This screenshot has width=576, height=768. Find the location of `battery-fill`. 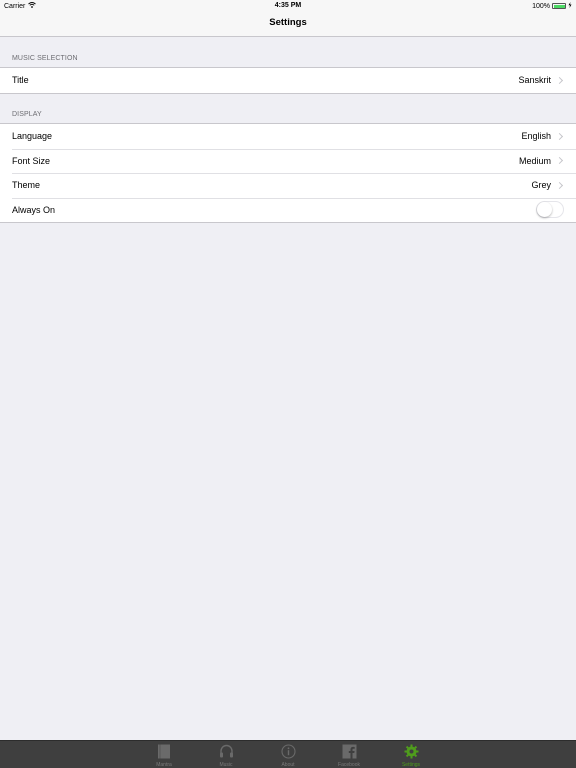

battery-fill is located at coordinates (559, 6).